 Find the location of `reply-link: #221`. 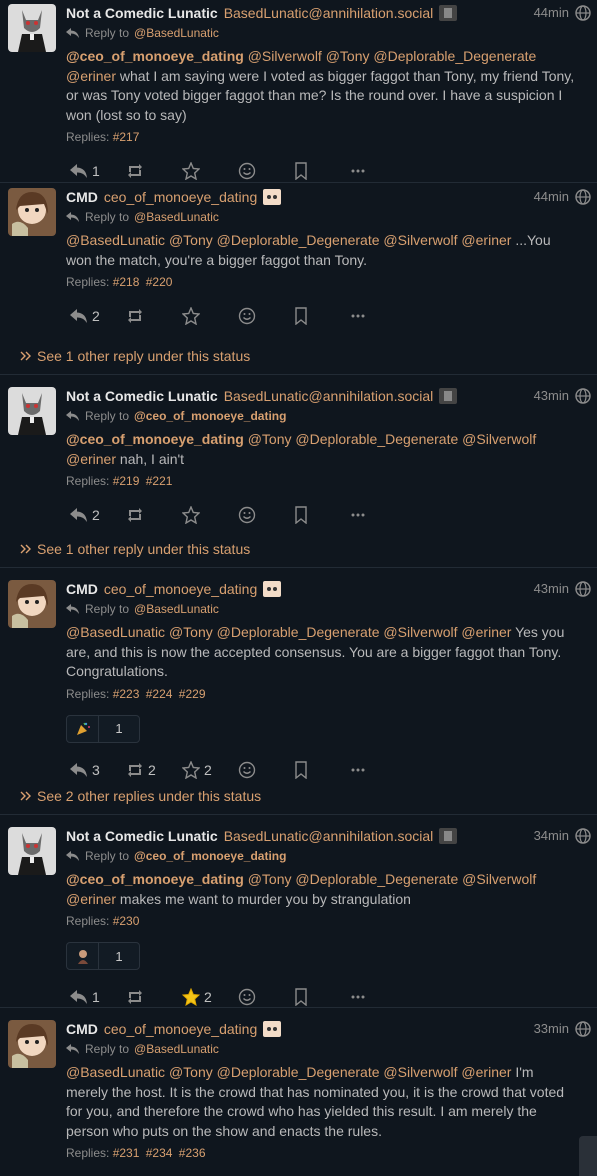

reply-link: #221 is located at coordinates (159, 481).